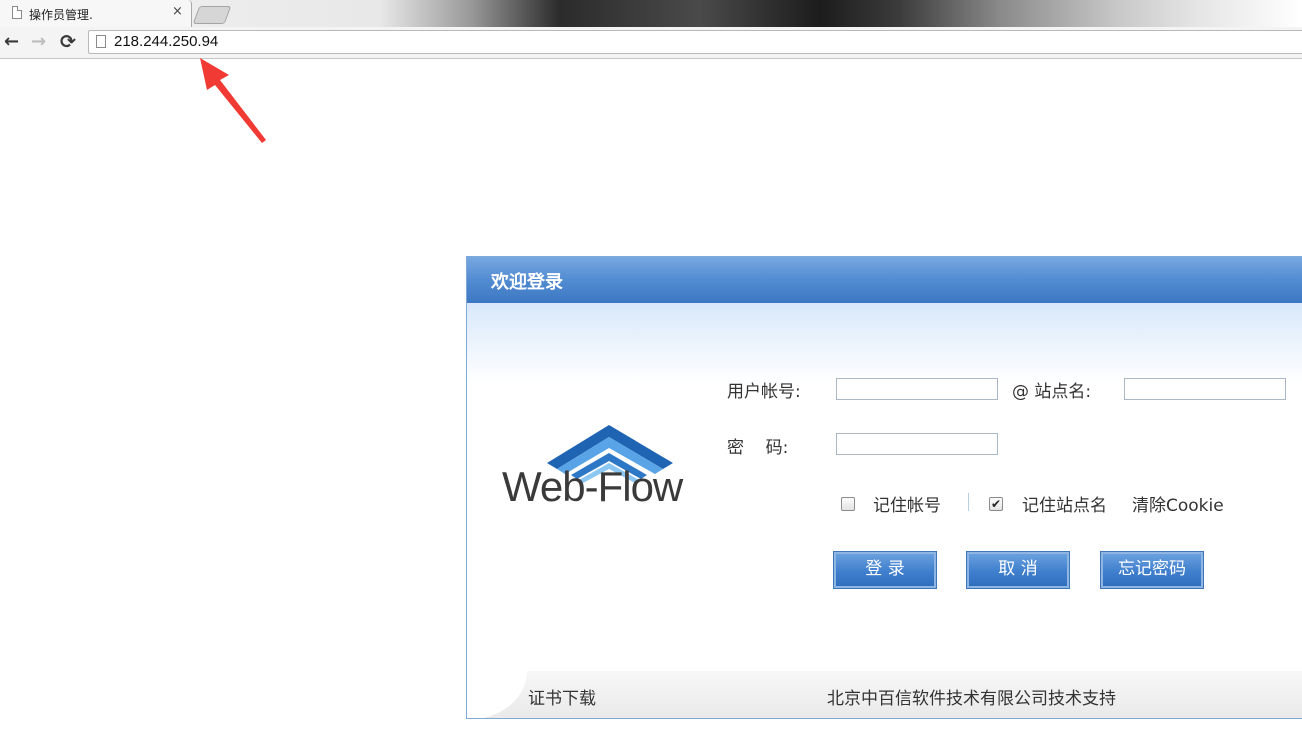 The height and width of the screenshot is (742, 1302). I want to click on web-flow-logo: Web-Flow, so click(607, 473).